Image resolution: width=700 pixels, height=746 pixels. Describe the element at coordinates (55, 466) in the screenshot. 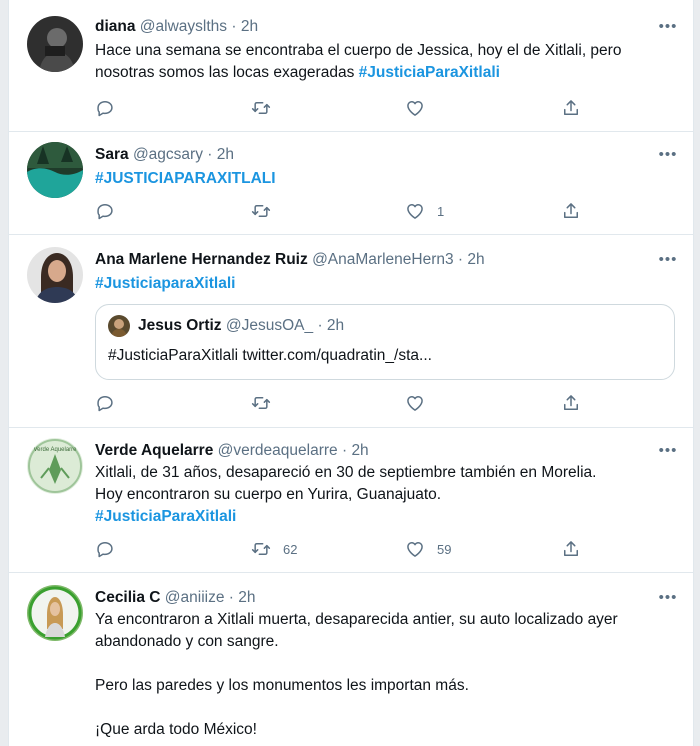

I see `avatar: Verde Aquelarre` at that location.